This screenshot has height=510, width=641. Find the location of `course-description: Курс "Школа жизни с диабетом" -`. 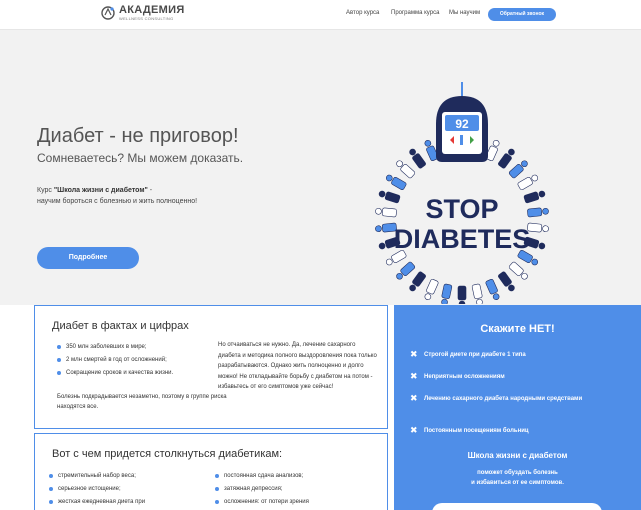

course-description: Курс "Школа жизни с диабетом" - is located at coordinates (94, 190).